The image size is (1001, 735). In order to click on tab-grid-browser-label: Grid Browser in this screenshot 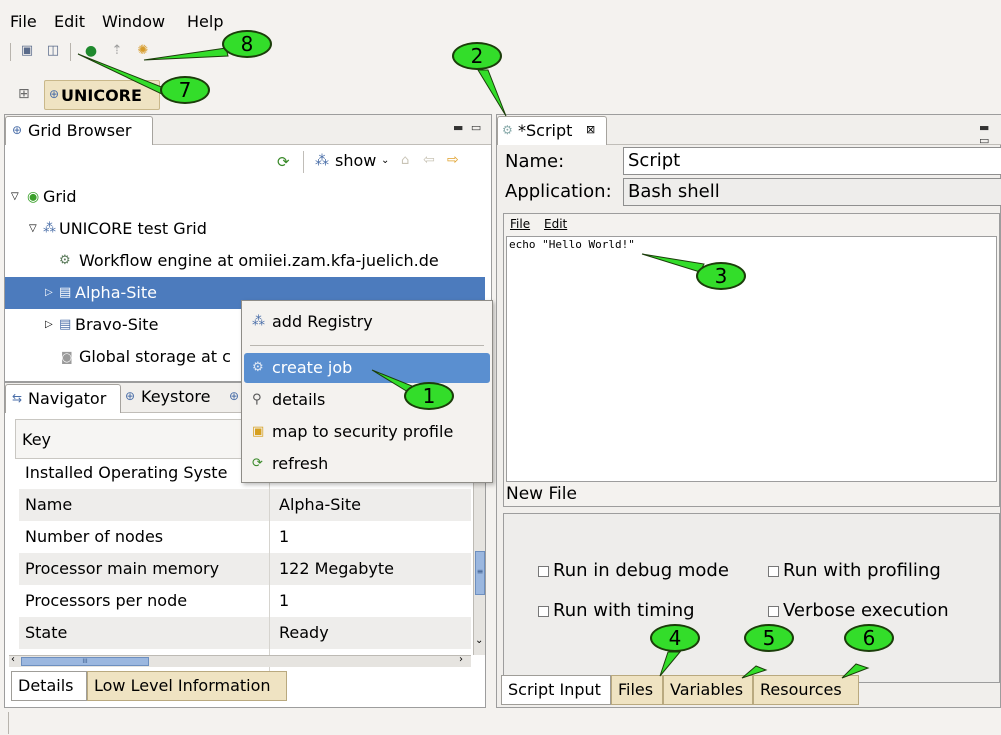, I will do `click(80, 130)`.